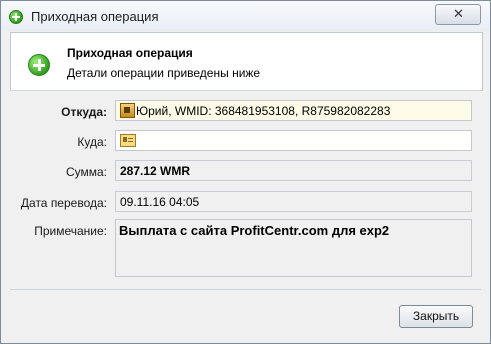 The height and width of the screenshot is (344, 491). I want to click on from-label: Откуда:, so click(84, 112).